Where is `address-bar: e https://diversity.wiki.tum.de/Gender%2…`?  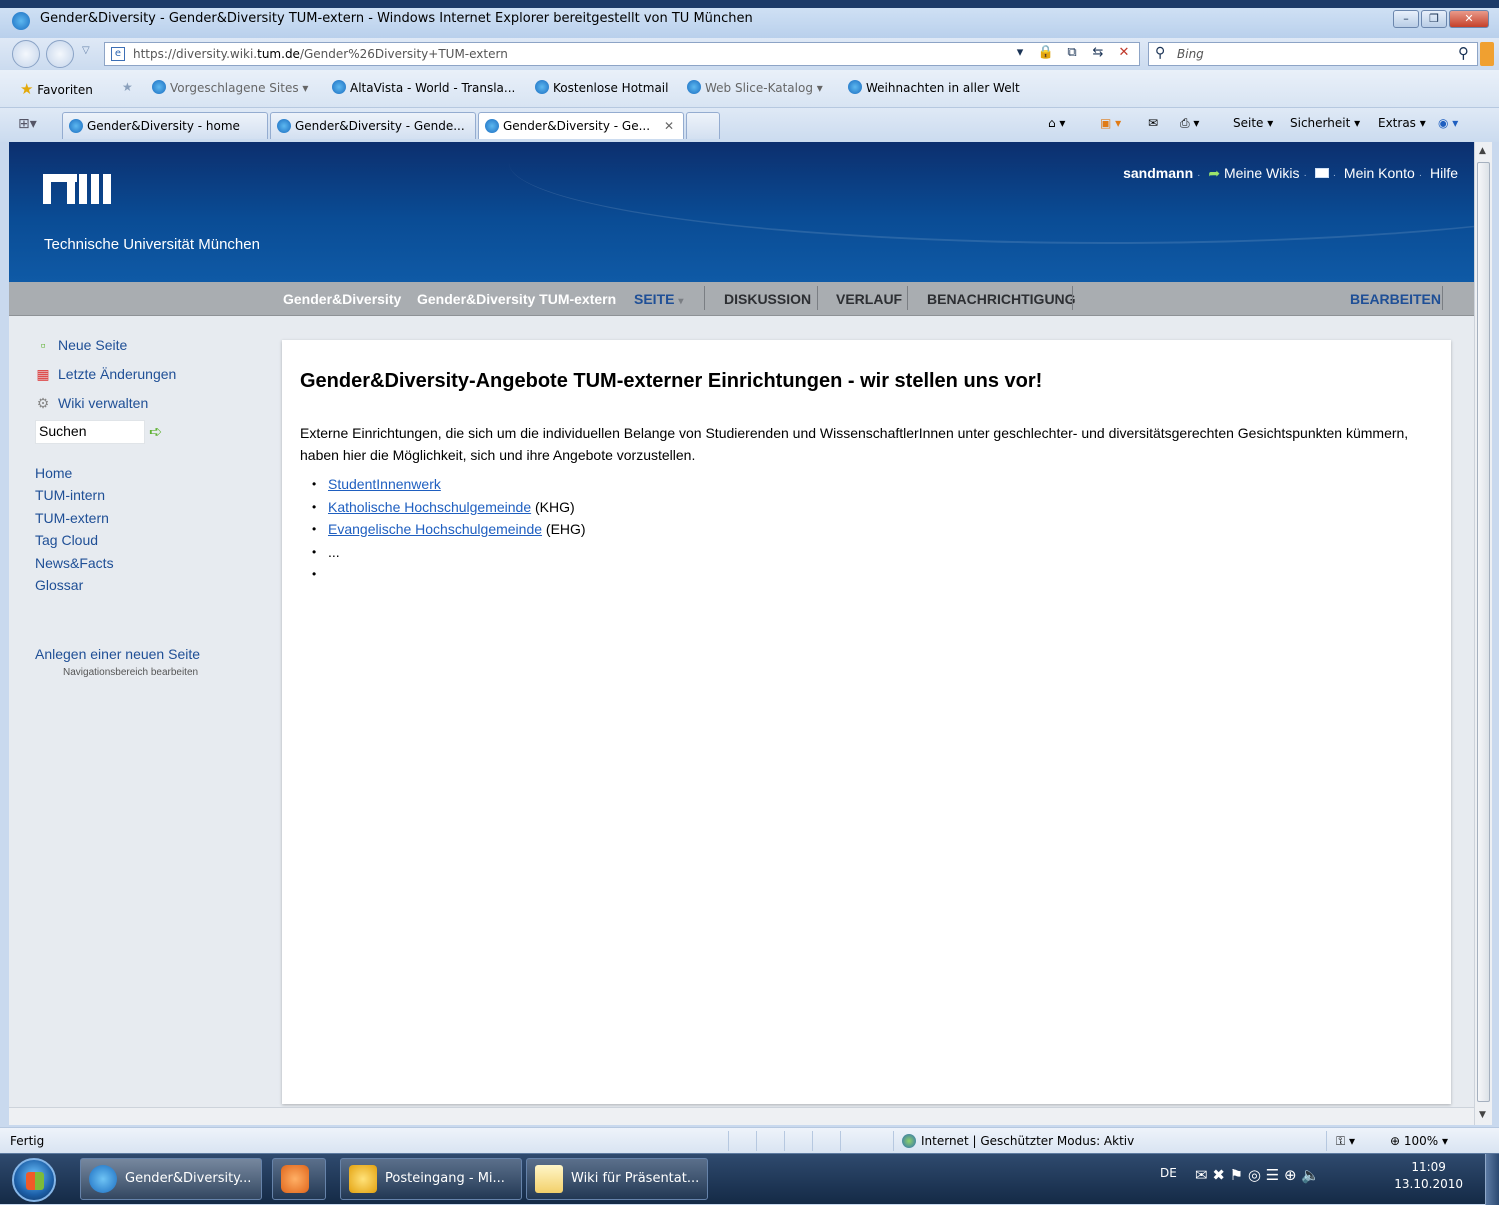
address-bar: e https://diversity.wiki.tum.de/Gender%2… is located at coordinates (622, 54).